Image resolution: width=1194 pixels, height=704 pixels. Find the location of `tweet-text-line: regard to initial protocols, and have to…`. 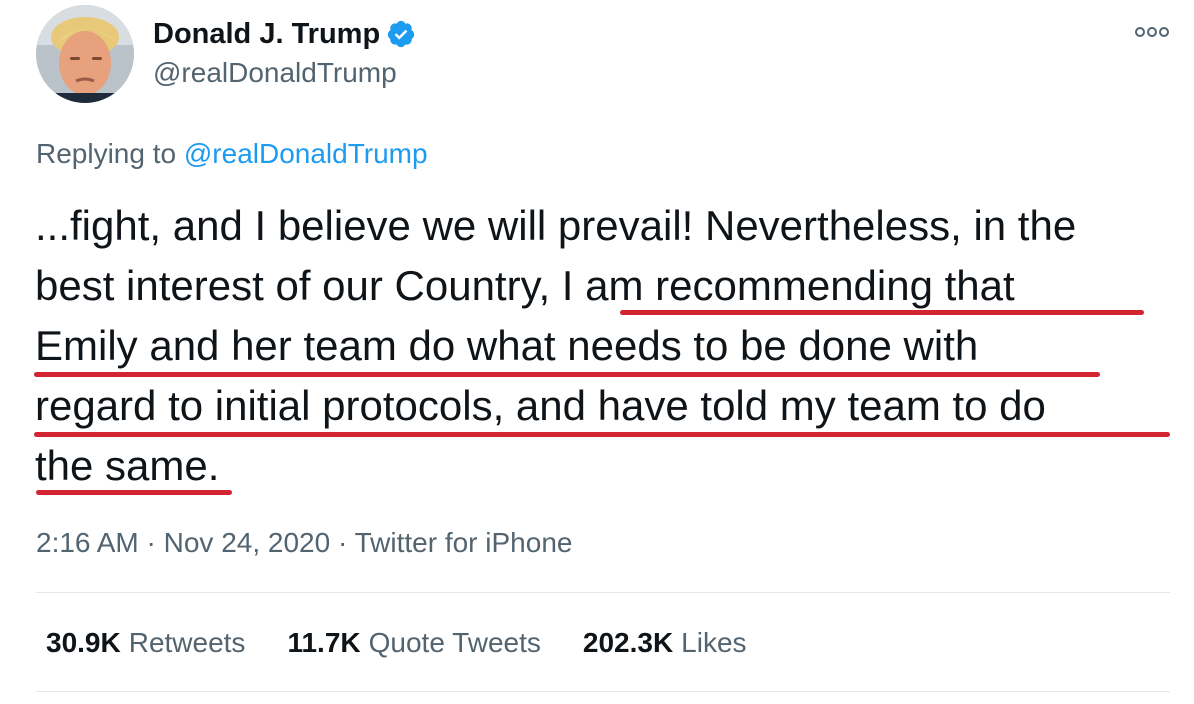

tweet-text-line: regard to initial protocols, and have to… is located at coordinates (610, 406).